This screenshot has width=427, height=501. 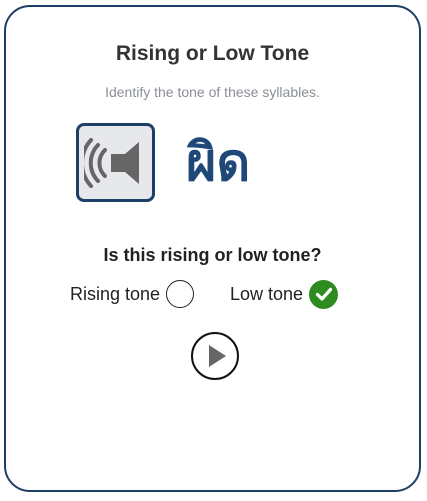 I want to click on play-audio-button, so click(x=115, y=162).